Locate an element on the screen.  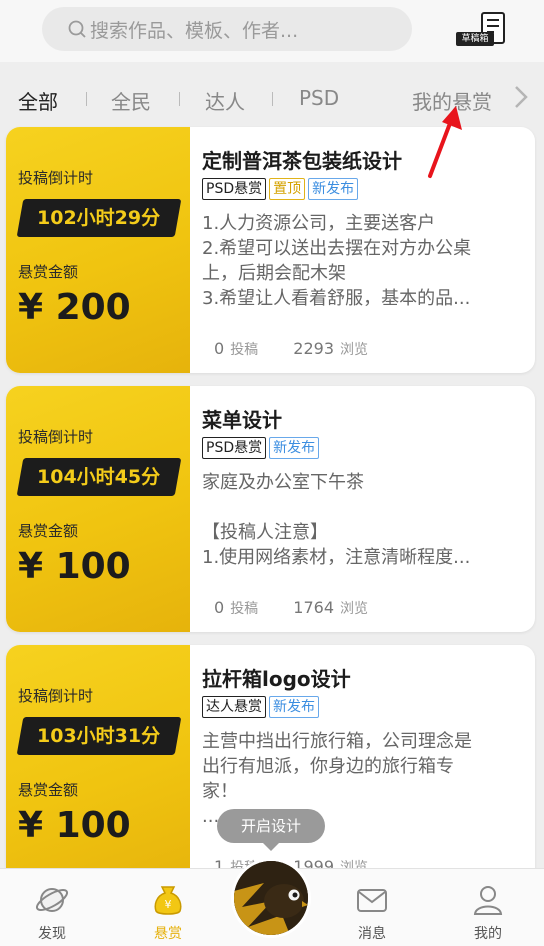
create-fab-button is located at coordinates (271, 898).